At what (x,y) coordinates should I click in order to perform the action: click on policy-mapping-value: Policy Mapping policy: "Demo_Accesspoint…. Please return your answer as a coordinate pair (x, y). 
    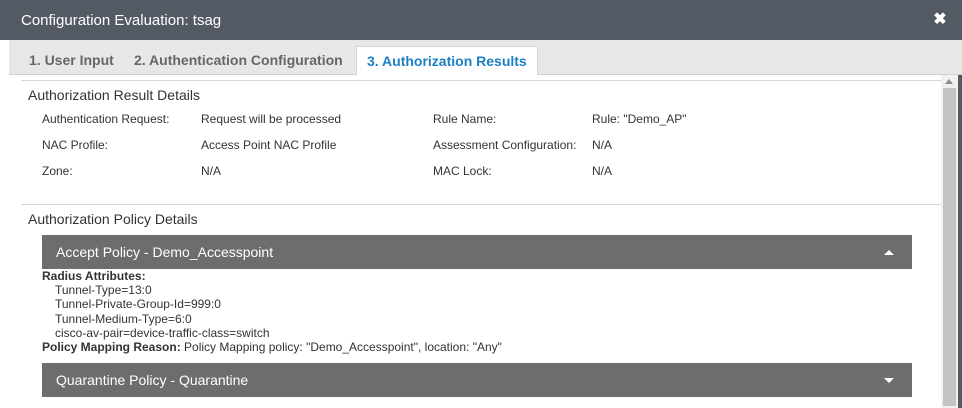
    Looking at the image, I should click on (343, 347).